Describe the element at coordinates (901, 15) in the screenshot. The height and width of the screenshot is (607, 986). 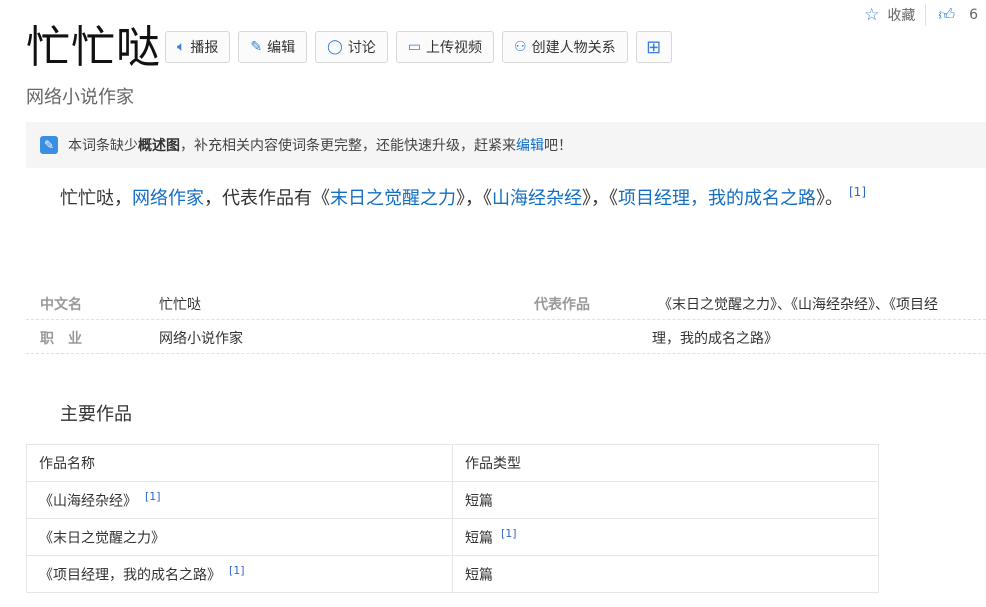
I see `collect-label: 收藏` at that location.